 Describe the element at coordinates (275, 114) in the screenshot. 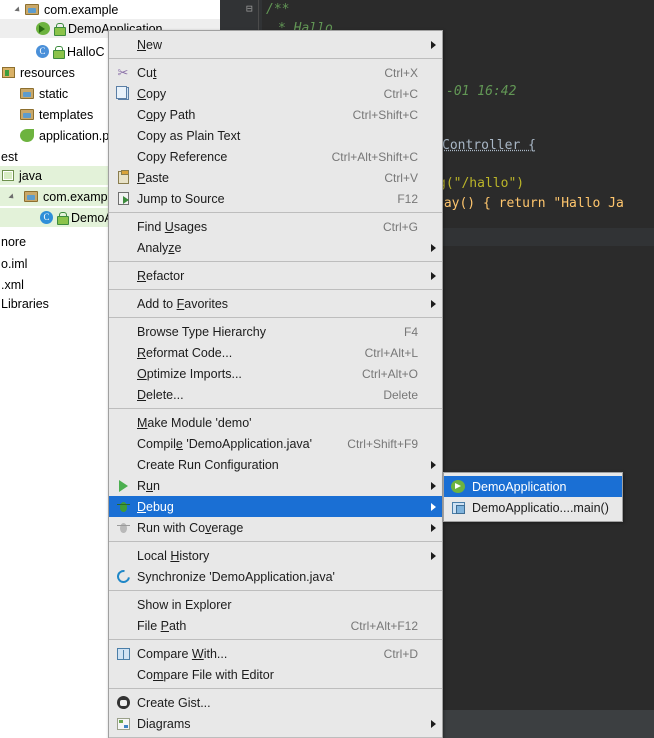

I see `menu-item-copy-path: Copy Path Ctrl+Shift+C` at that location.